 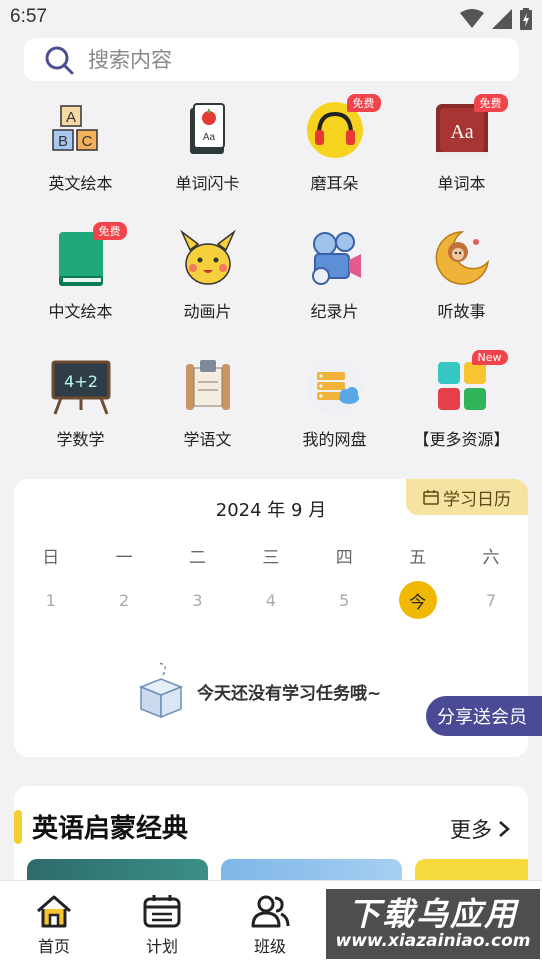 I want to click on signal-icon, so click(x=502, y=19).